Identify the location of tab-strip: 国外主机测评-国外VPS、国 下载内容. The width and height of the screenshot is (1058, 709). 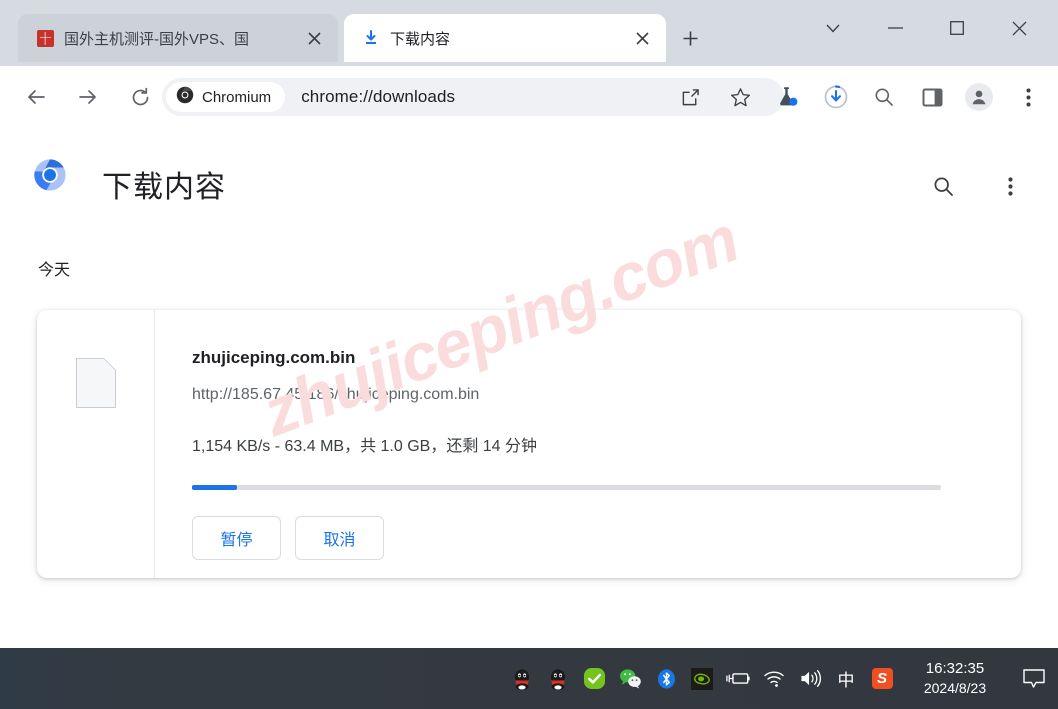
(529, 33).